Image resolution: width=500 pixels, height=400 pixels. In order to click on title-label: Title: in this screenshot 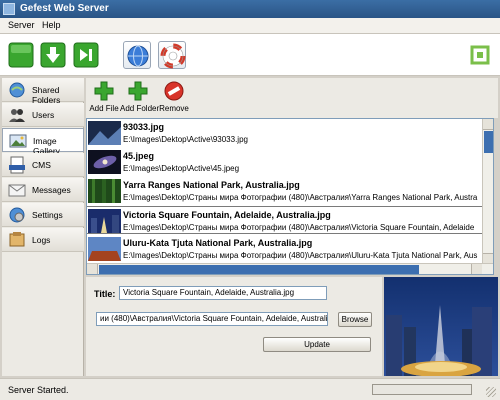, I will do `click(105, 294)`.